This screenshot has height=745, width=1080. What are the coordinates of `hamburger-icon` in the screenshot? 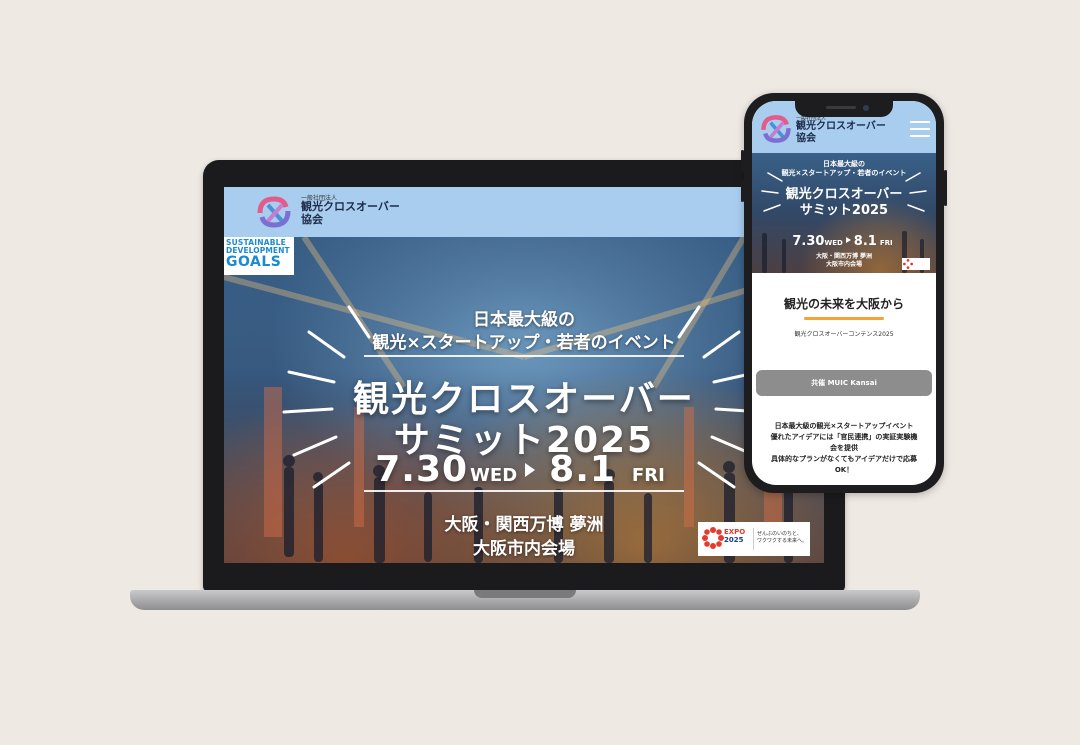 It's located at (920, 129).